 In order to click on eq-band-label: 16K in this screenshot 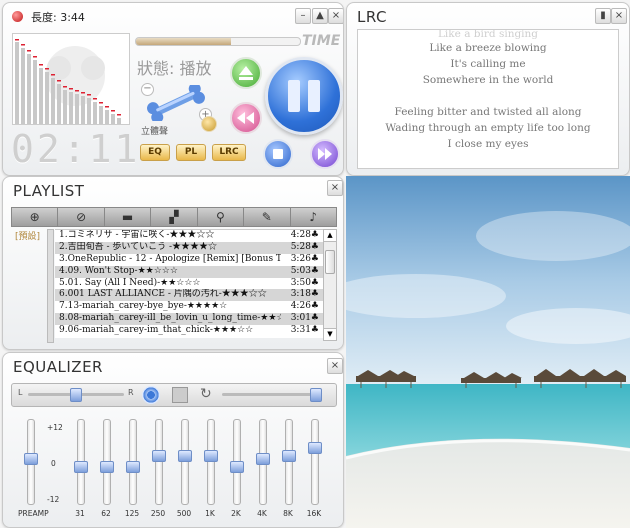, I will do `click(314, 513)`.